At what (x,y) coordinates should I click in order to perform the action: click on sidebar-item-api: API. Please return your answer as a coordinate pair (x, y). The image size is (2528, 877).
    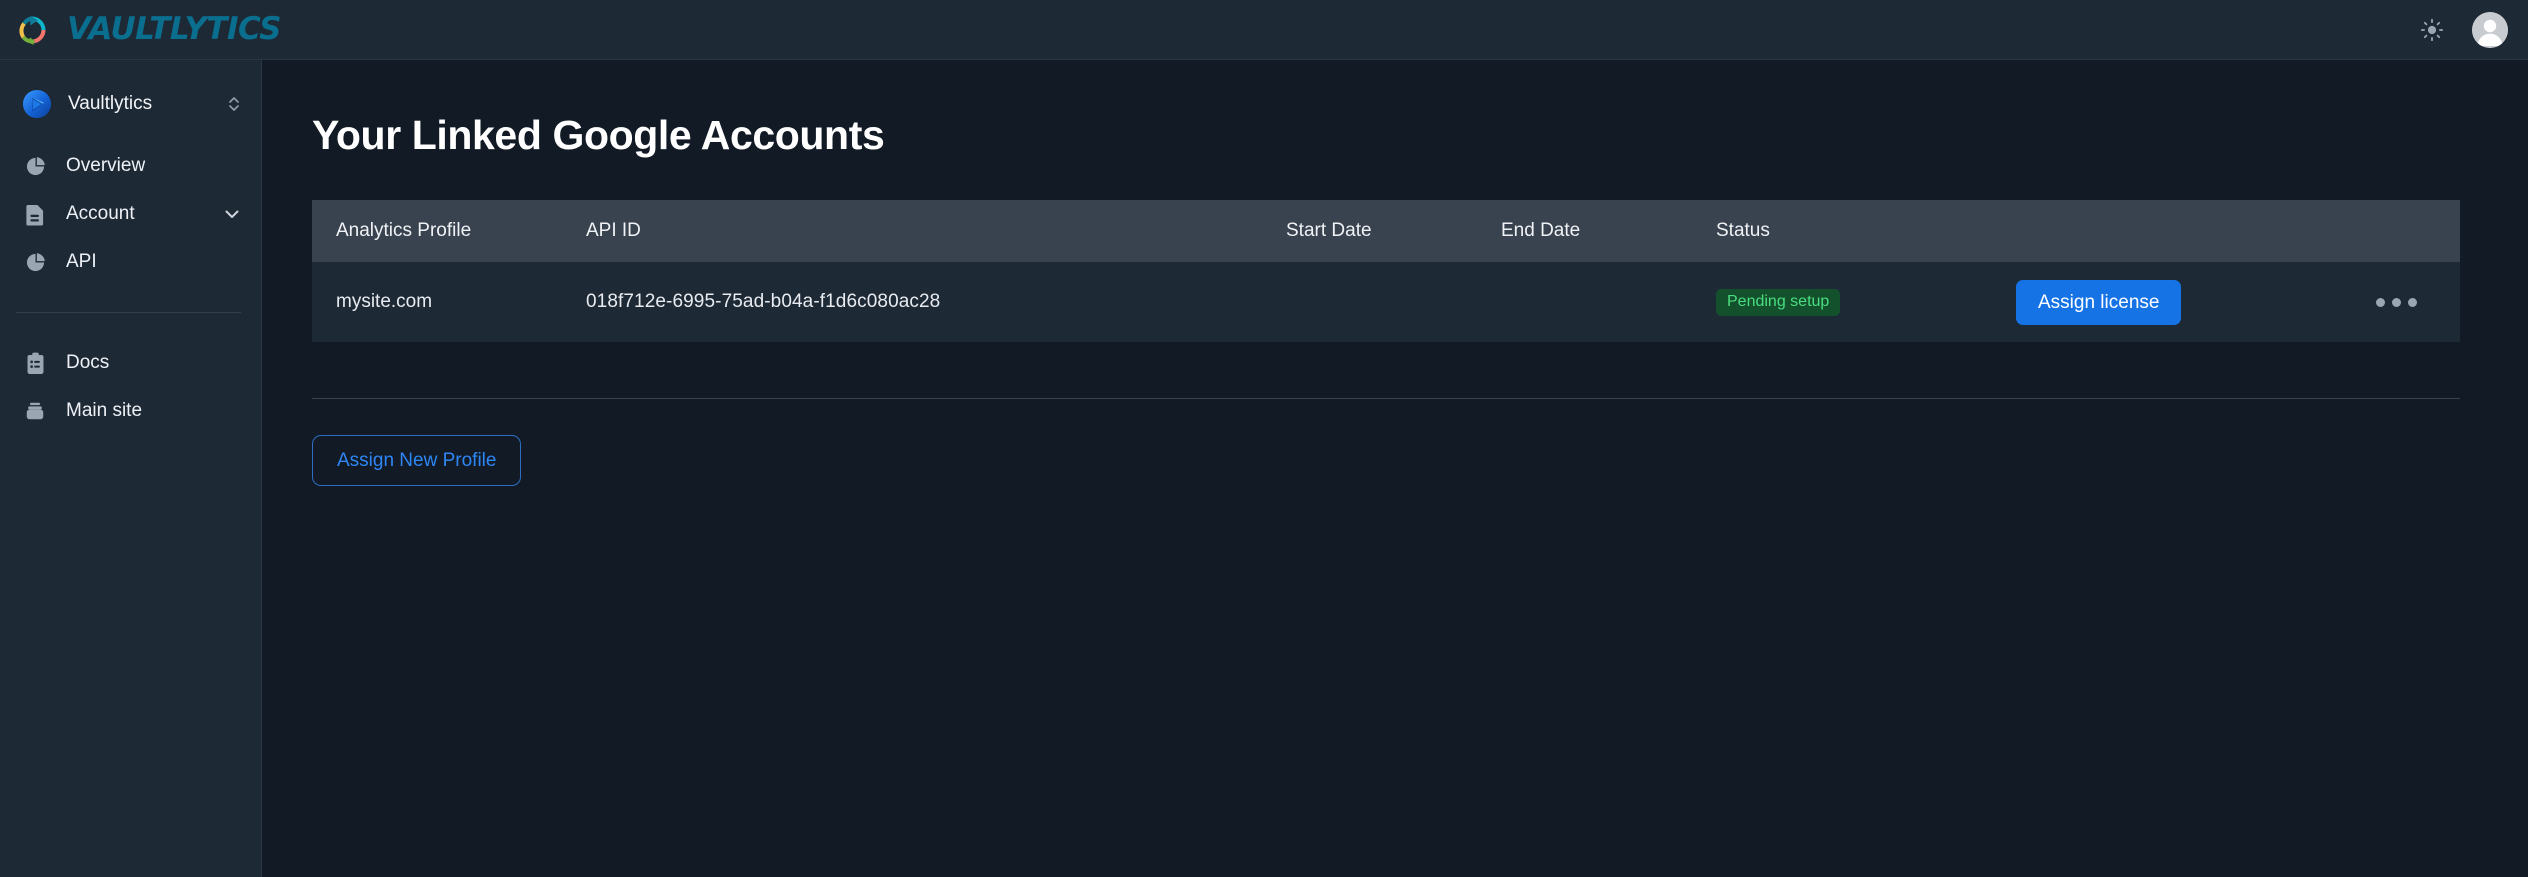
    Looking at the image, I should click on (130, 262).